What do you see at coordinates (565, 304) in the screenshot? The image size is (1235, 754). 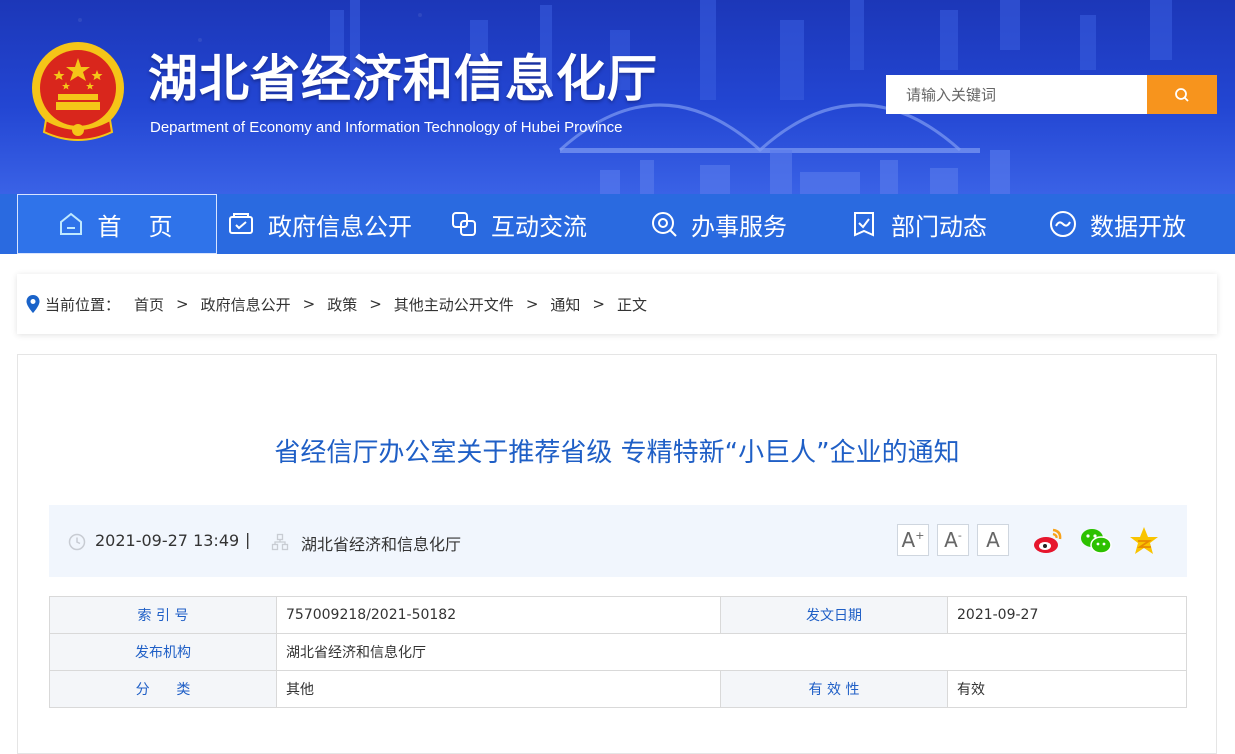 I see `breadcrumb-notice: 通知` at bounding box center [565, 304].